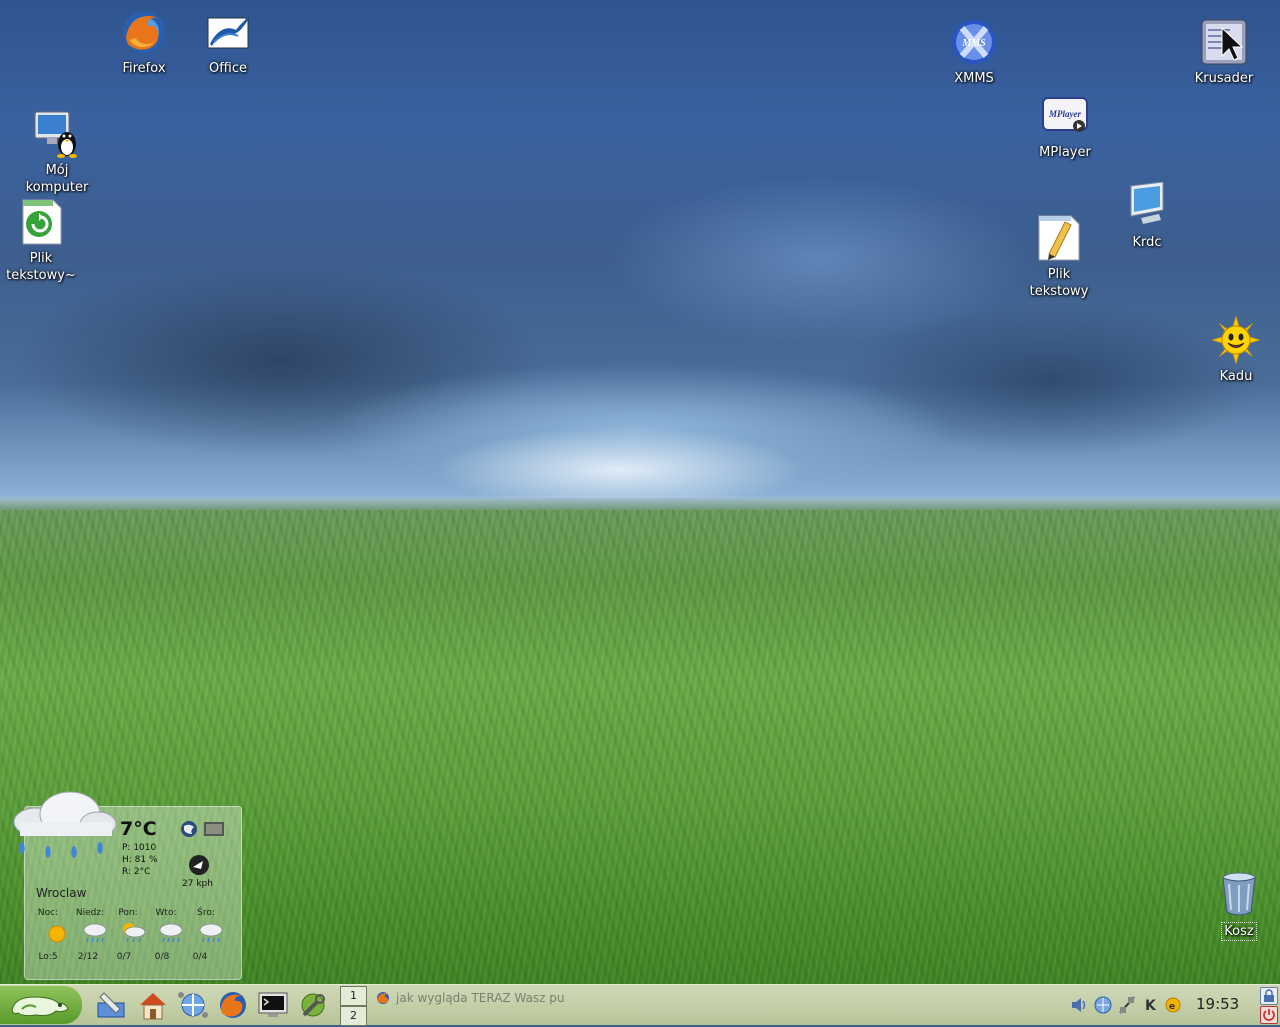  Describe the element at coordinates (41, 267) in the screenshot. I see `desktop-icon-label: Plik tekstowy~` at that location.